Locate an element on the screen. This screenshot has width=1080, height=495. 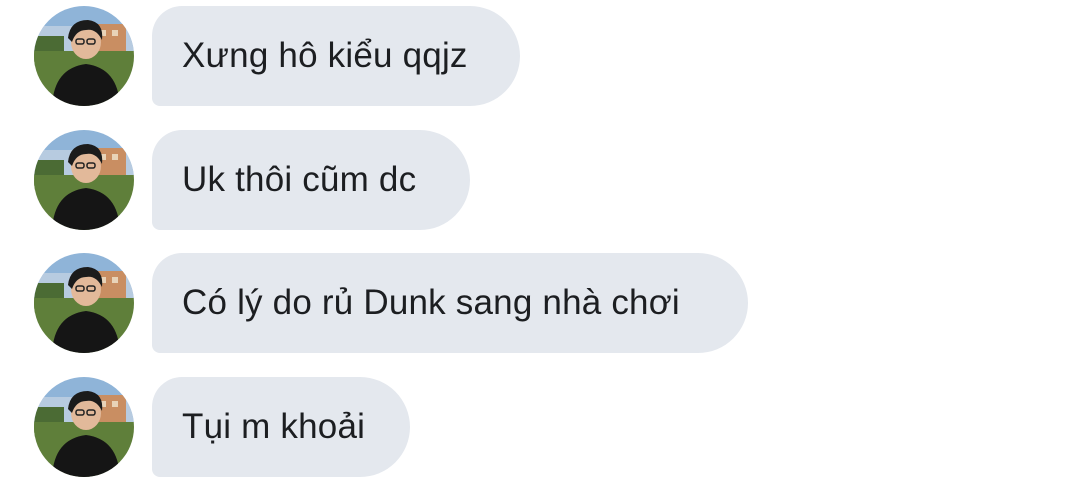
message-text: Tụi m khoải is located at coordinates (274, 426).